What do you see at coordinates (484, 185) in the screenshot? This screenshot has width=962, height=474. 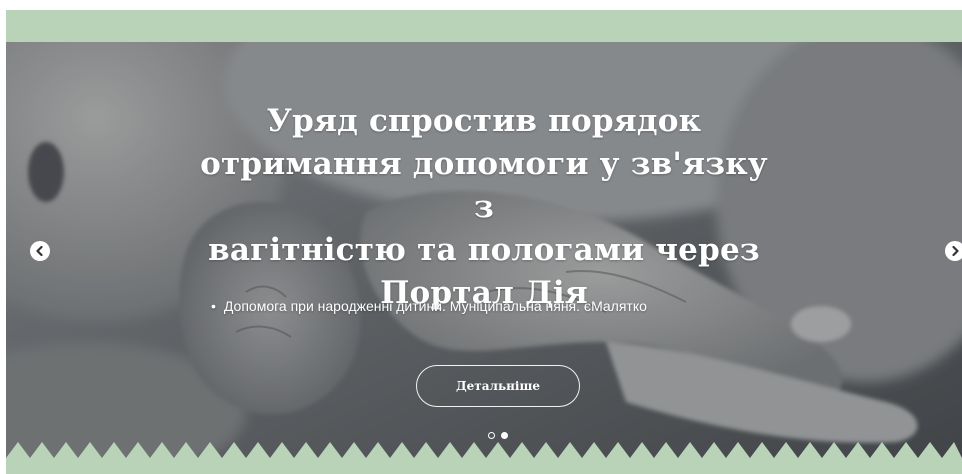 I see `slide-title-line: отримання допомоги у зв'язку з` at bounding box center [484, 185].